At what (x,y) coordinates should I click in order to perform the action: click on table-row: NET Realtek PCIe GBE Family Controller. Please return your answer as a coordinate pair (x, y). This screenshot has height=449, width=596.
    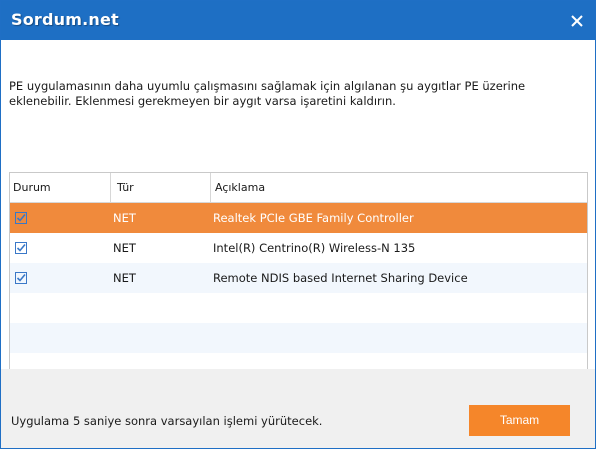
    Looking at the image, I should click on (298, 218).